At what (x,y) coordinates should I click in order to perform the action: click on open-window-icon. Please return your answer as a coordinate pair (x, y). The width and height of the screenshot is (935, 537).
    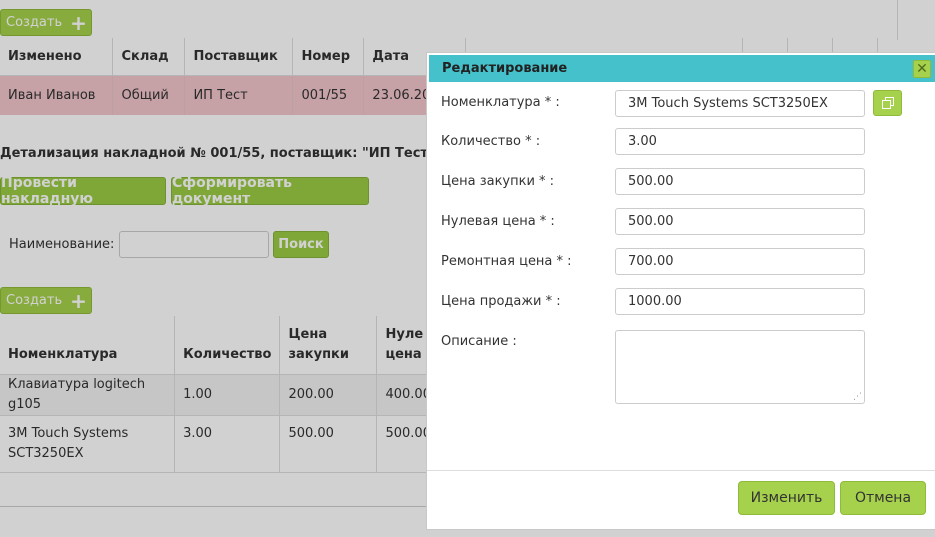
    Looking at the image, I should click on (887, 103).